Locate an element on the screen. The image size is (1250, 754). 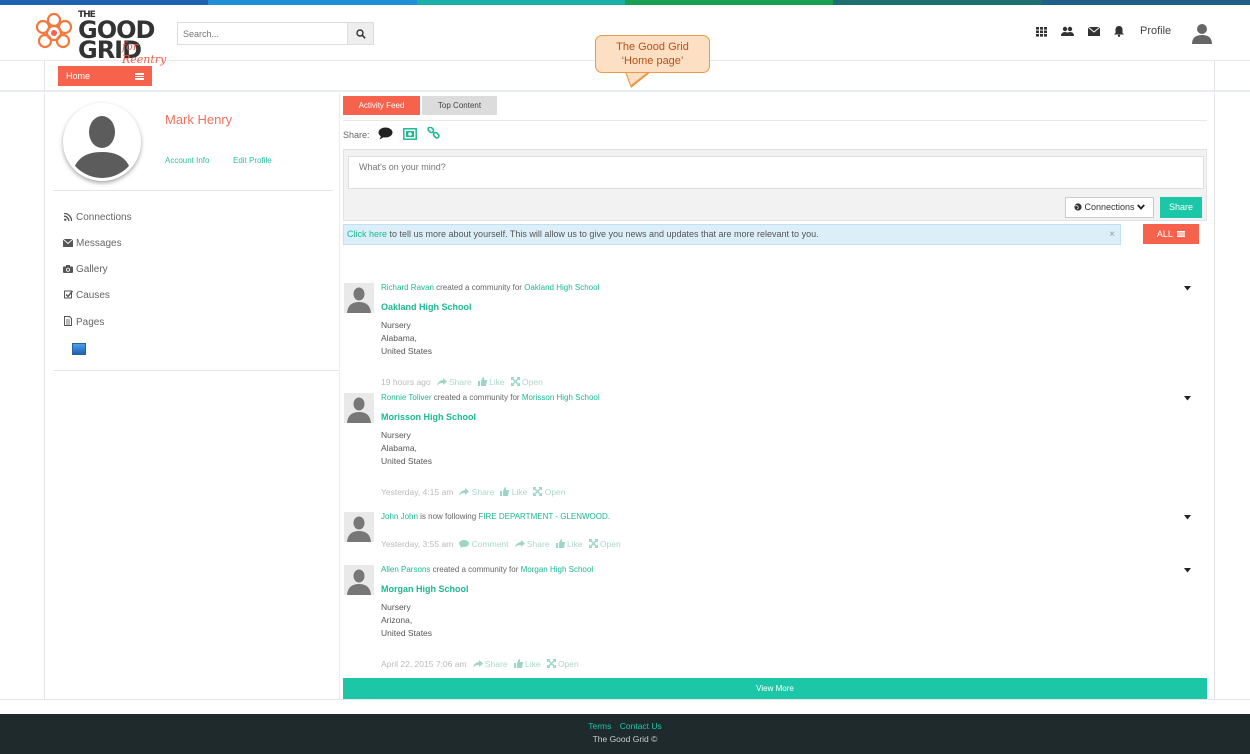
envelope-icon is located at coordinates (1094, 31).